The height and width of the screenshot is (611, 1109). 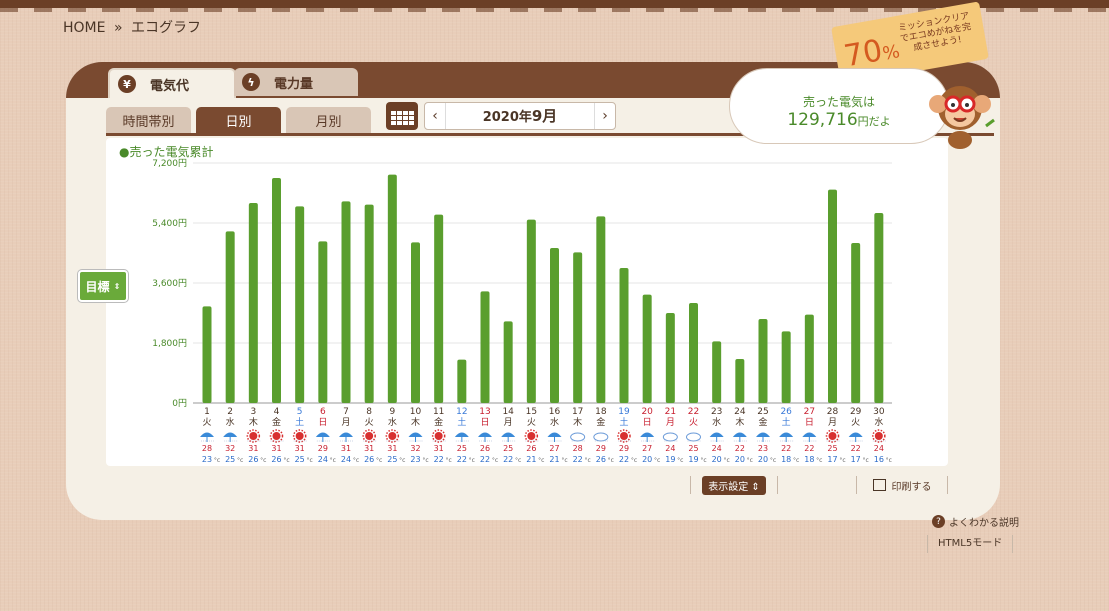 What do you see at coordinates (97, 286) in the screenshot?
I see `goal-label: 目標` at bounding box center [97, 286].